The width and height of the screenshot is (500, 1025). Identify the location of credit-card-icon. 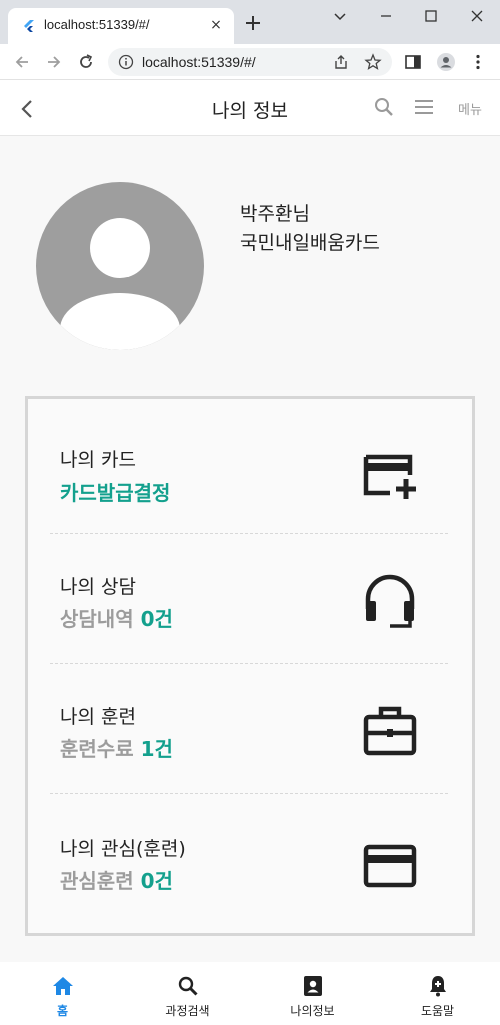
(390, 866).